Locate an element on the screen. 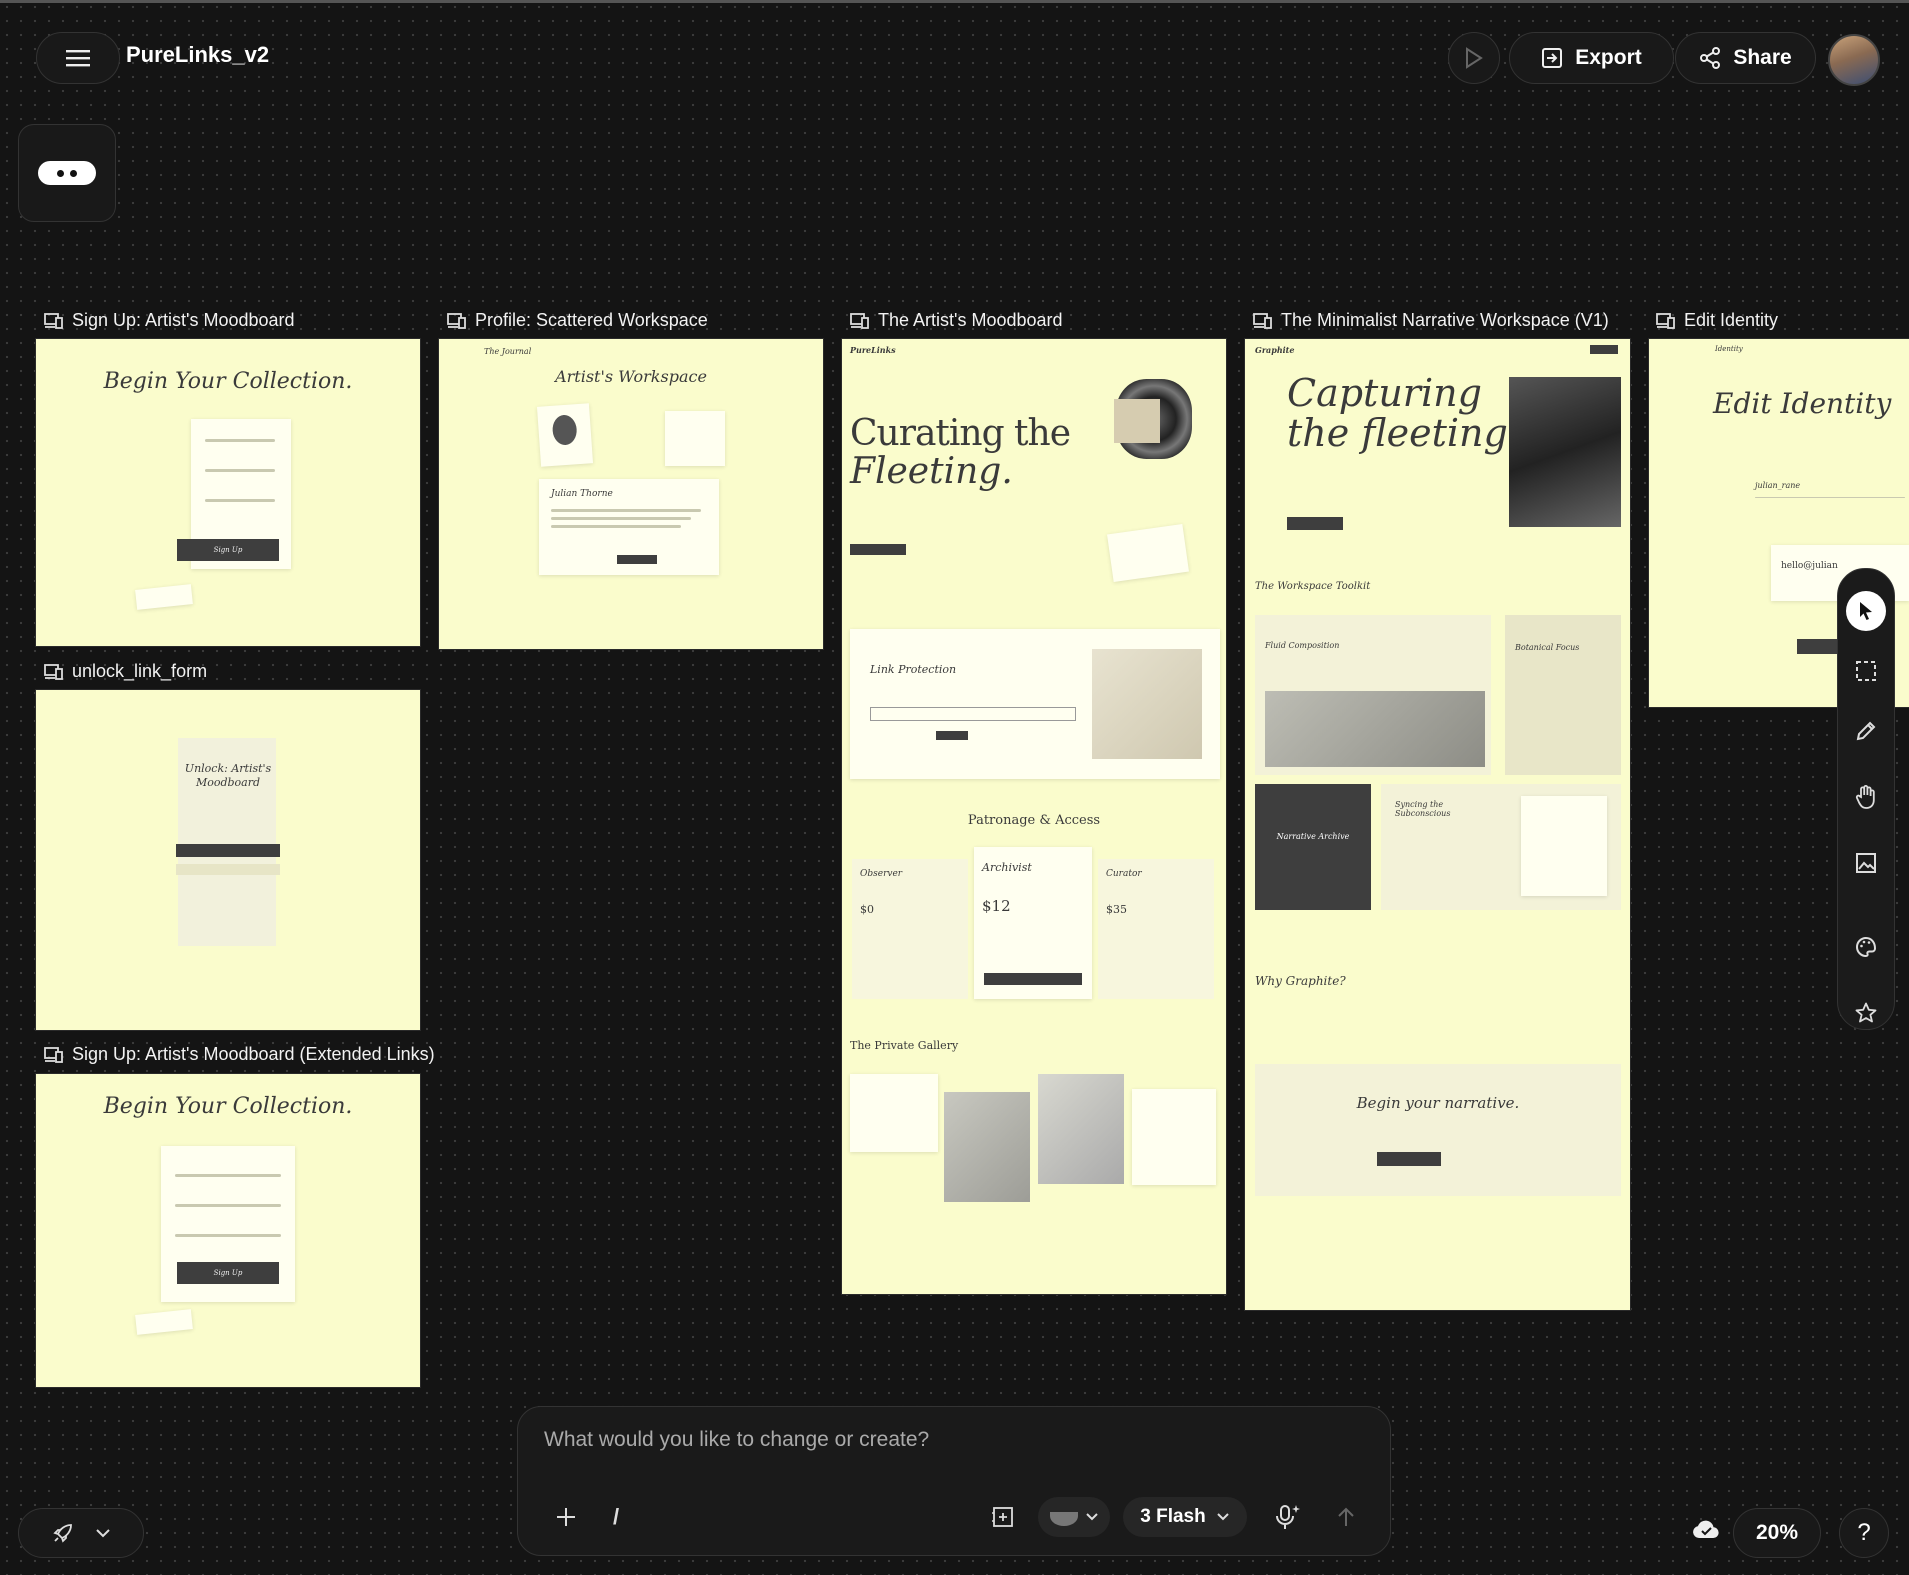 This screenshot has height=1575, width=1909. frame-unlock: Unlock: Artist's Moodboard is located at coordinates (228, 860).